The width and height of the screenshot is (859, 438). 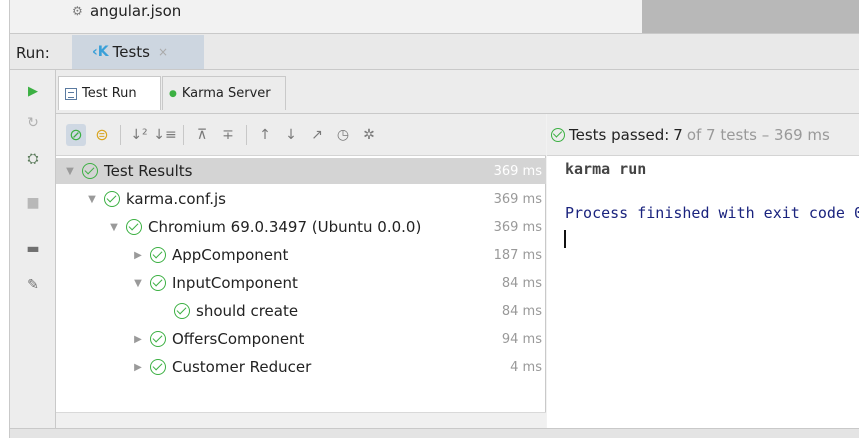 I want to click on tab-test-run-label: Test Run, so click(x=109, y=93).